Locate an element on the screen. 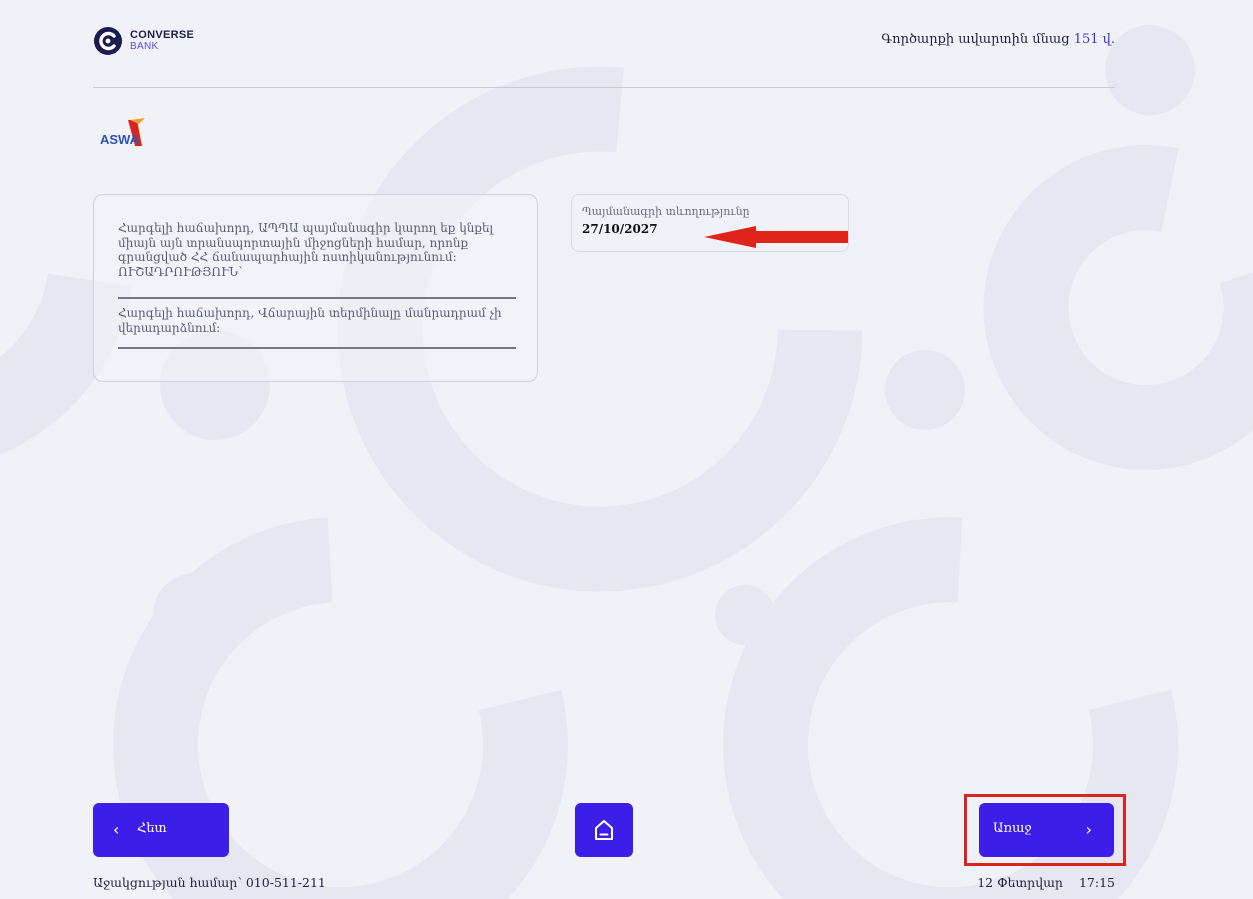 The image size is (1253, 899). contract-duration-label: Պայմանագրի տևողությունը is located at coordinates (666, 211).